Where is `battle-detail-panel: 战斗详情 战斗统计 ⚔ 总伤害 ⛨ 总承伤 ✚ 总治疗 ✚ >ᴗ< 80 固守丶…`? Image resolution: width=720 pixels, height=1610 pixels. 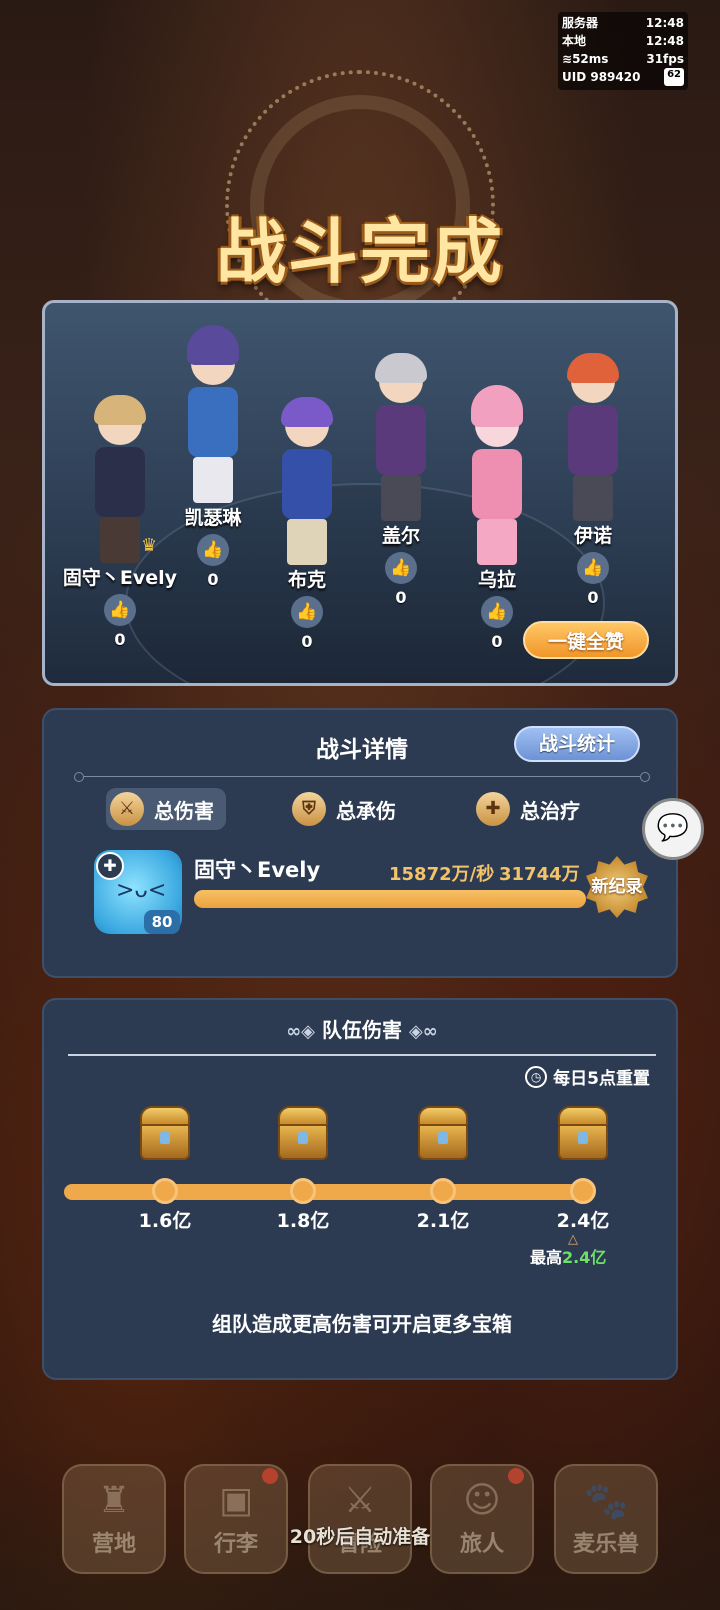 battle-detail-panel: 战斗详情 战斗统计 ⚔ 总伤害 ⛨ 总承伤 ✚ 总治疗 ✚ >ᴗ< 80 固守丶… is located at coordinates (360, 843).